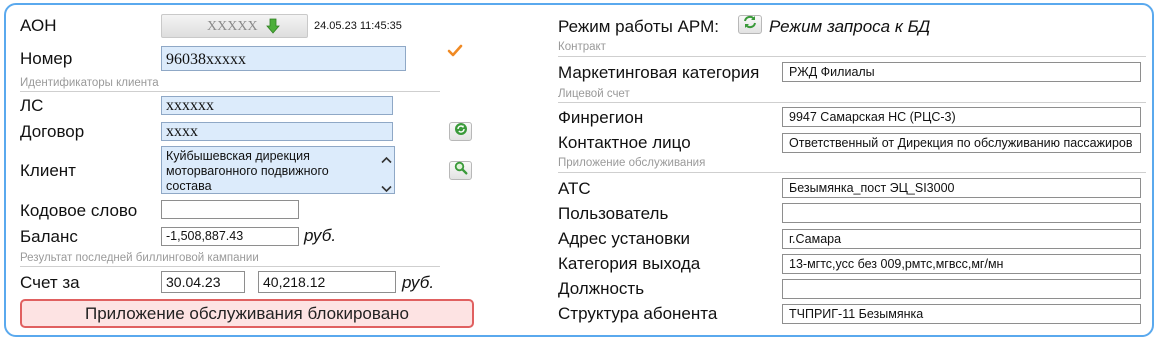 The width and height of the screenshot is (1162, 345). What do you see at coordinates (79, 210) in the screenshot?
I see `kodovoe-slovo-label: Кодовое слово` at bounding box center [79, 210].